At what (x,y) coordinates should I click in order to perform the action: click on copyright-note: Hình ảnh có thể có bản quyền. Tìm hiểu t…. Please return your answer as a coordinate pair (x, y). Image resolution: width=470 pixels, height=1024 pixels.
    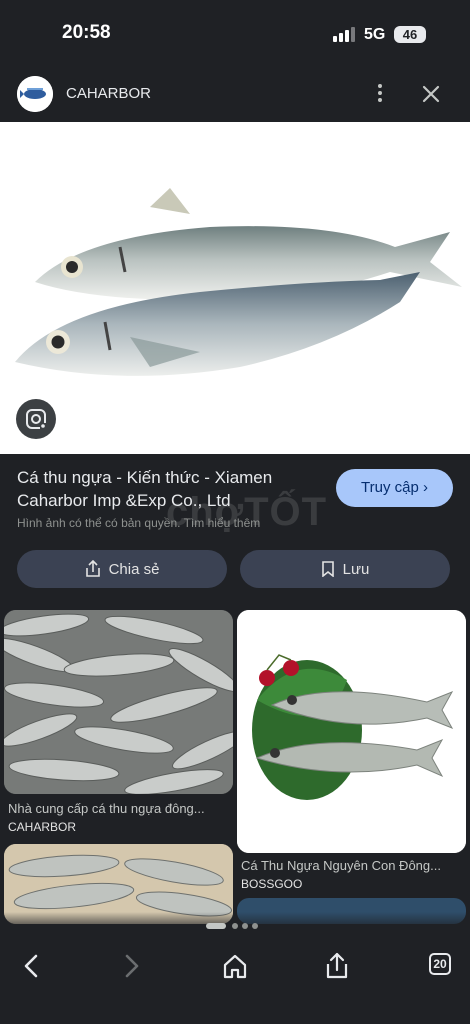
    Looking at the image, I should click on (138, 523).